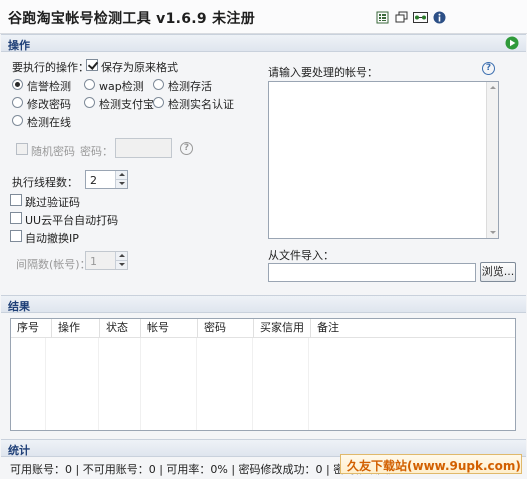  Describe the element at coordinates (420, 17) in the screenshot. I see `connection-icon` at that location.